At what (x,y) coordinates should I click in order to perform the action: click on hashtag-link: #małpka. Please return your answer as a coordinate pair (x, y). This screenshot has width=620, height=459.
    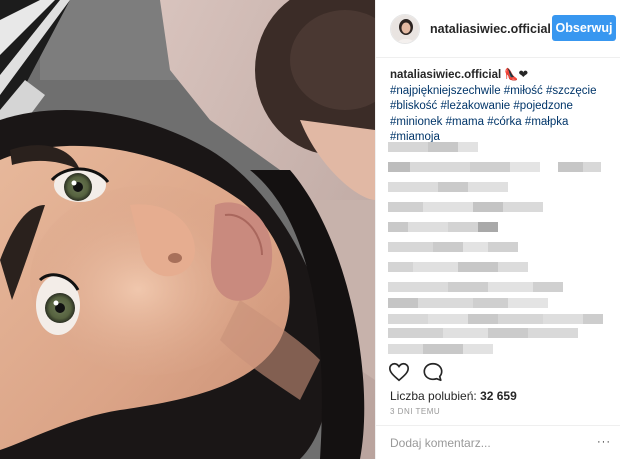
    Looking at the image, I should click on (546, 122).